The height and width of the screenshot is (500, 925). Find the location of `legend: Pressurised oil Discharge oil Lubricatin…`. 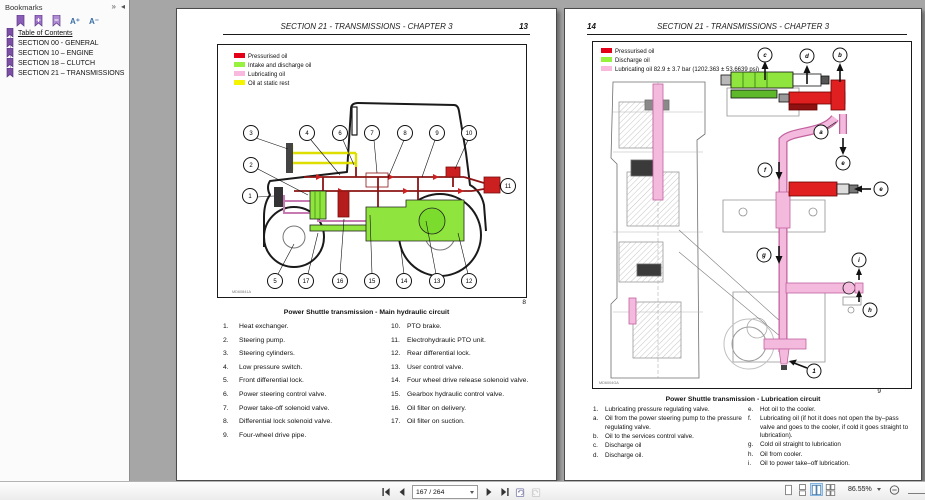

legend: Pressurised oil Discharge oil Lubricatin… is located at coordinates (680, 60).